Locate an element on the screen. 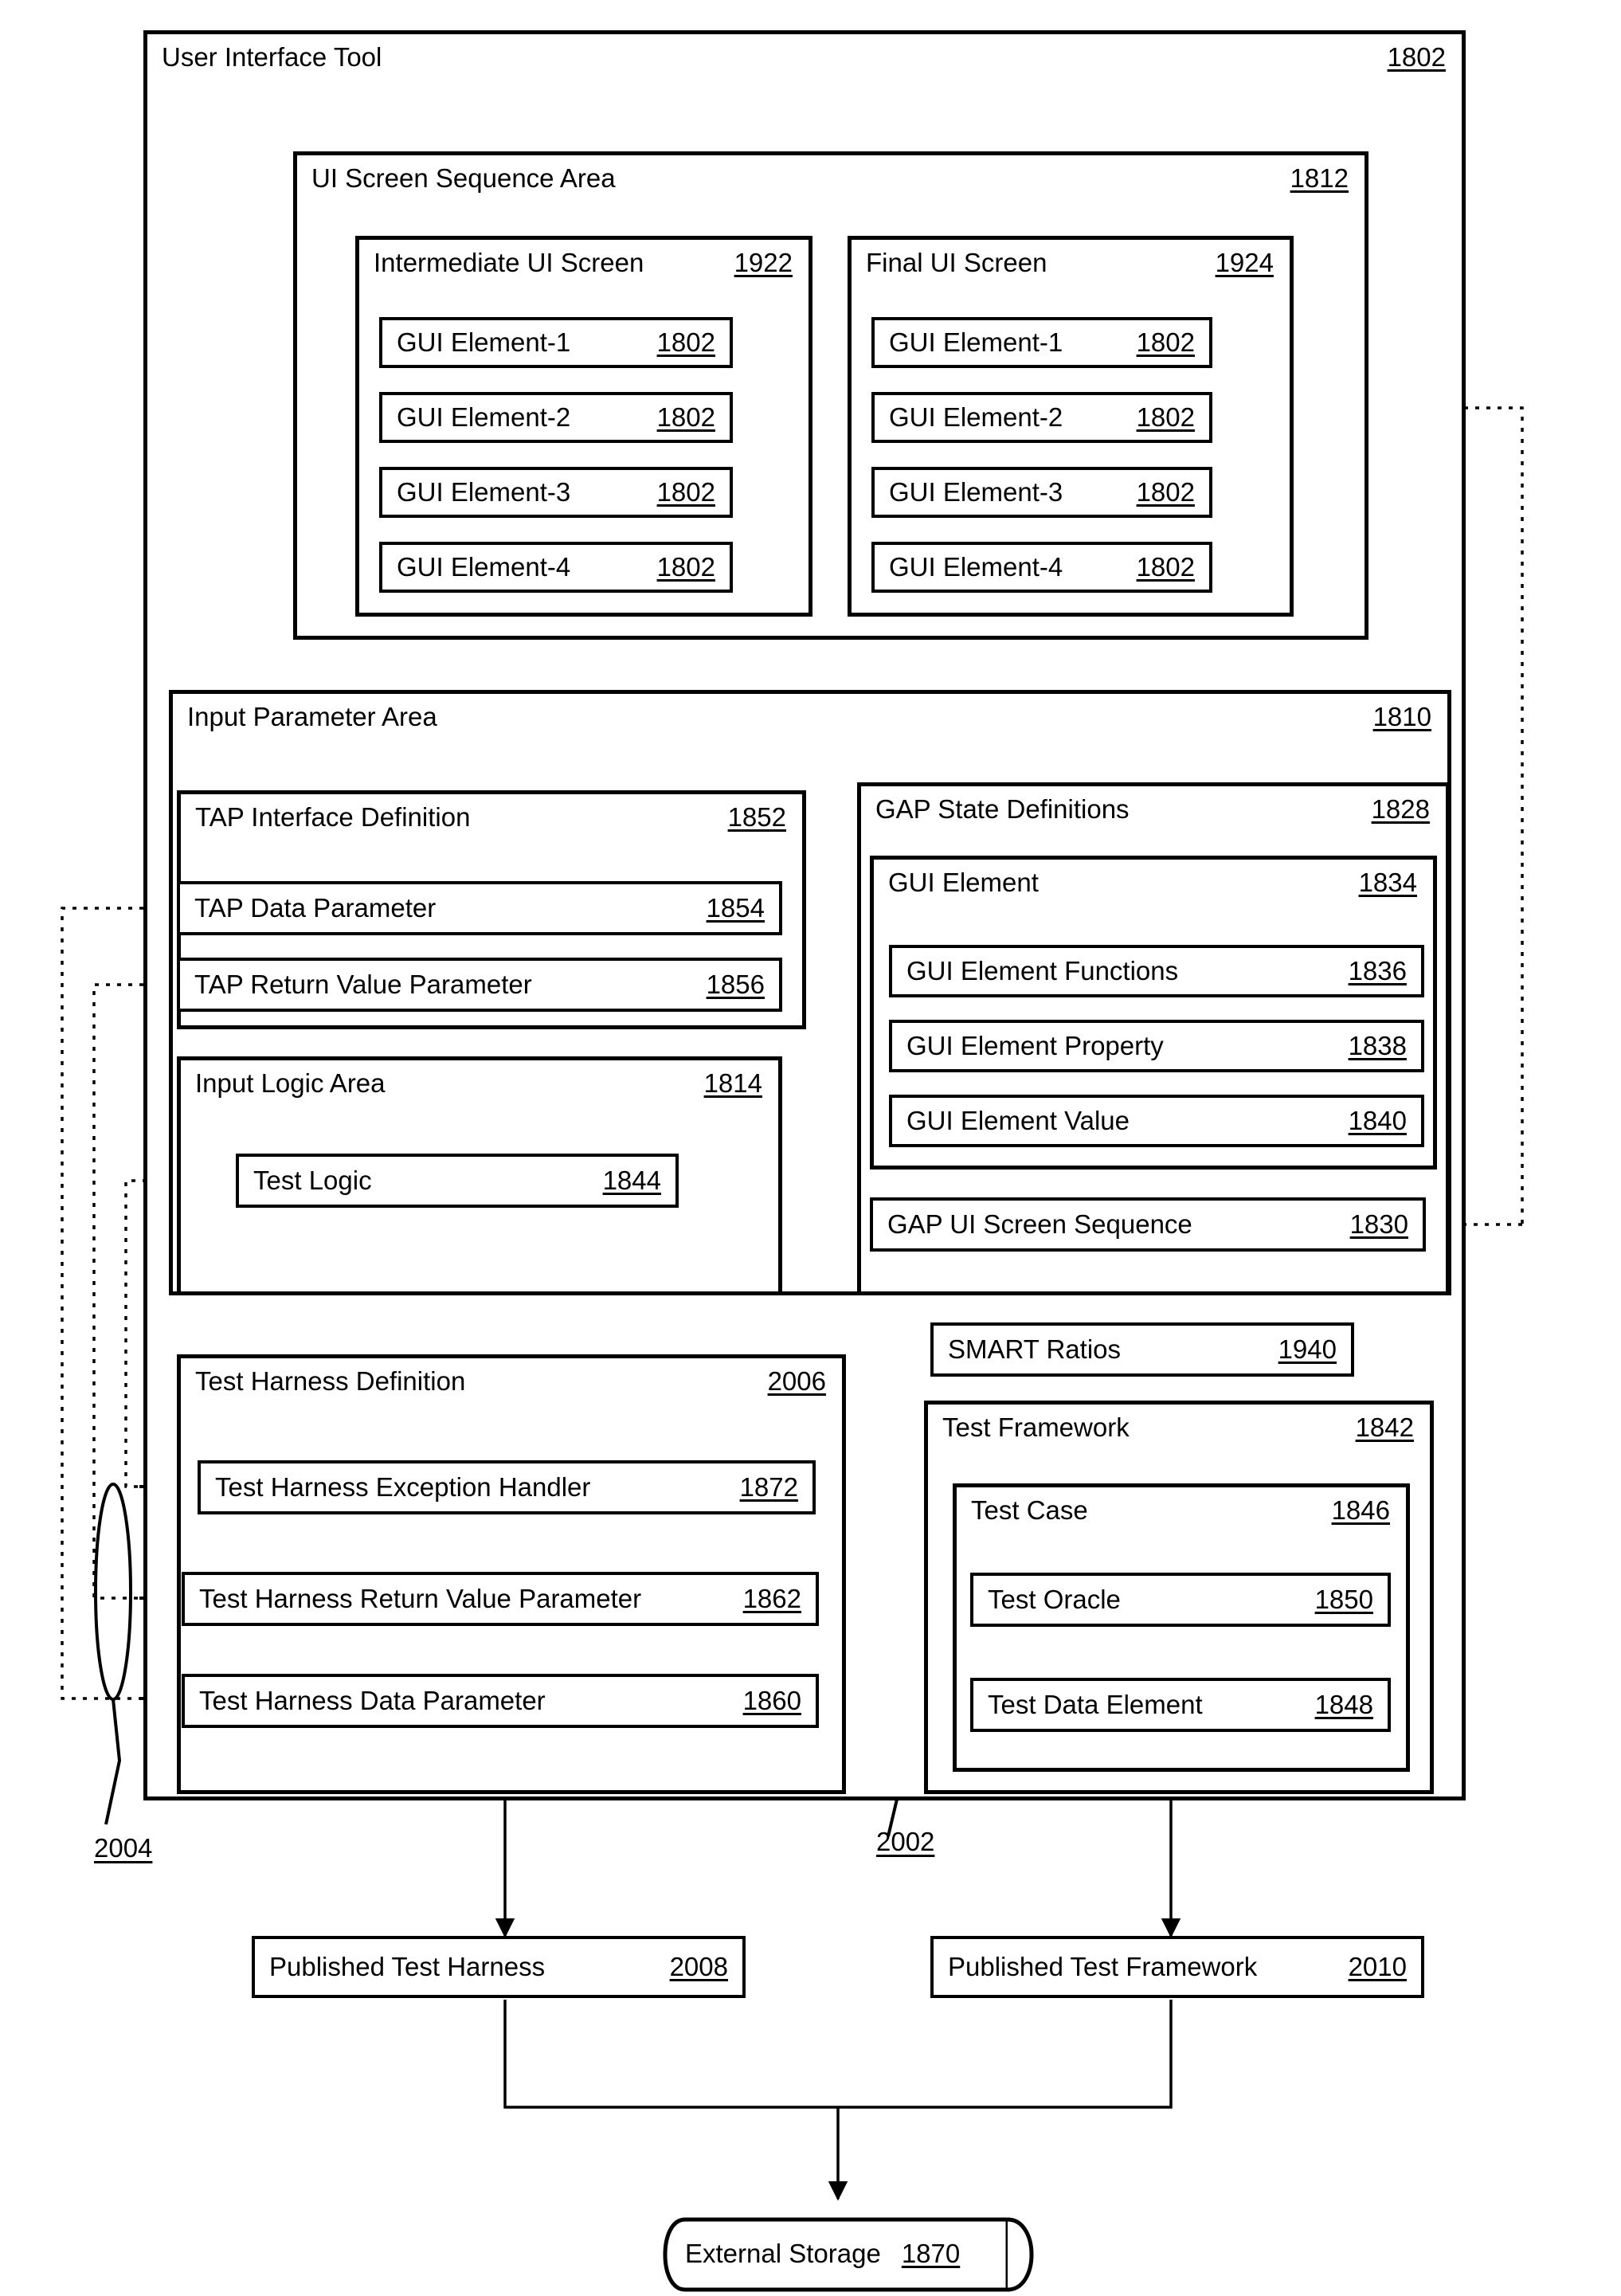 This screenshot has width=1621, height=2296. test-harness-return-value-parameter-ref: 1862 is located at coordinates (771, 1599).